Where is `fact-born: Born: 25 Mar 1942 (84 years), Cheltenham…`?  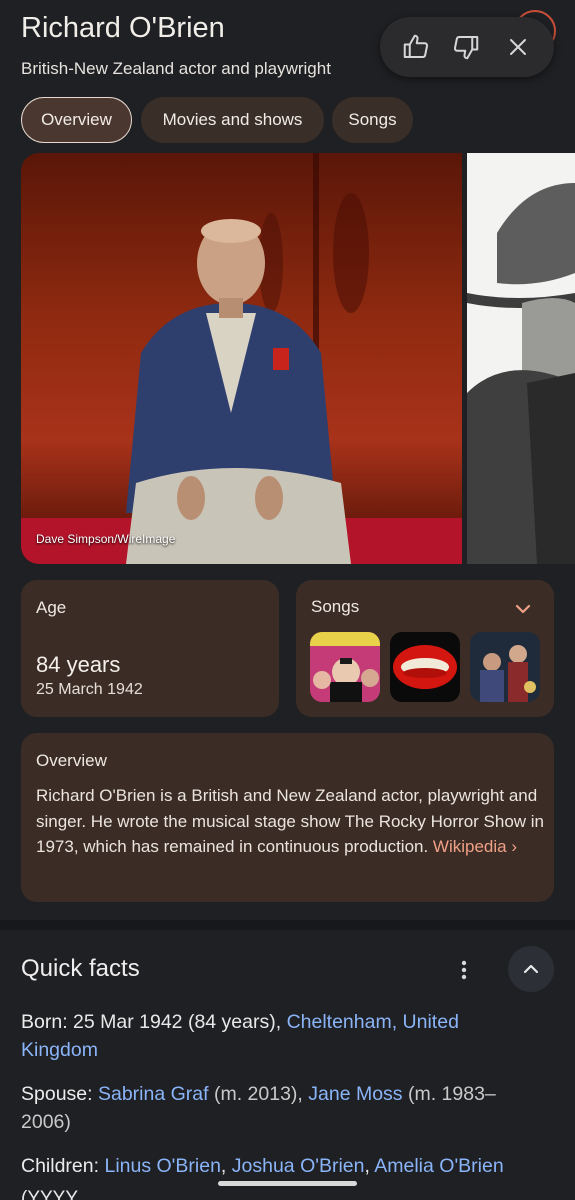 fact-born: Born: 25 Mar 1942 (84 years), Cheltenham… is located at coordinates (281, 1036).